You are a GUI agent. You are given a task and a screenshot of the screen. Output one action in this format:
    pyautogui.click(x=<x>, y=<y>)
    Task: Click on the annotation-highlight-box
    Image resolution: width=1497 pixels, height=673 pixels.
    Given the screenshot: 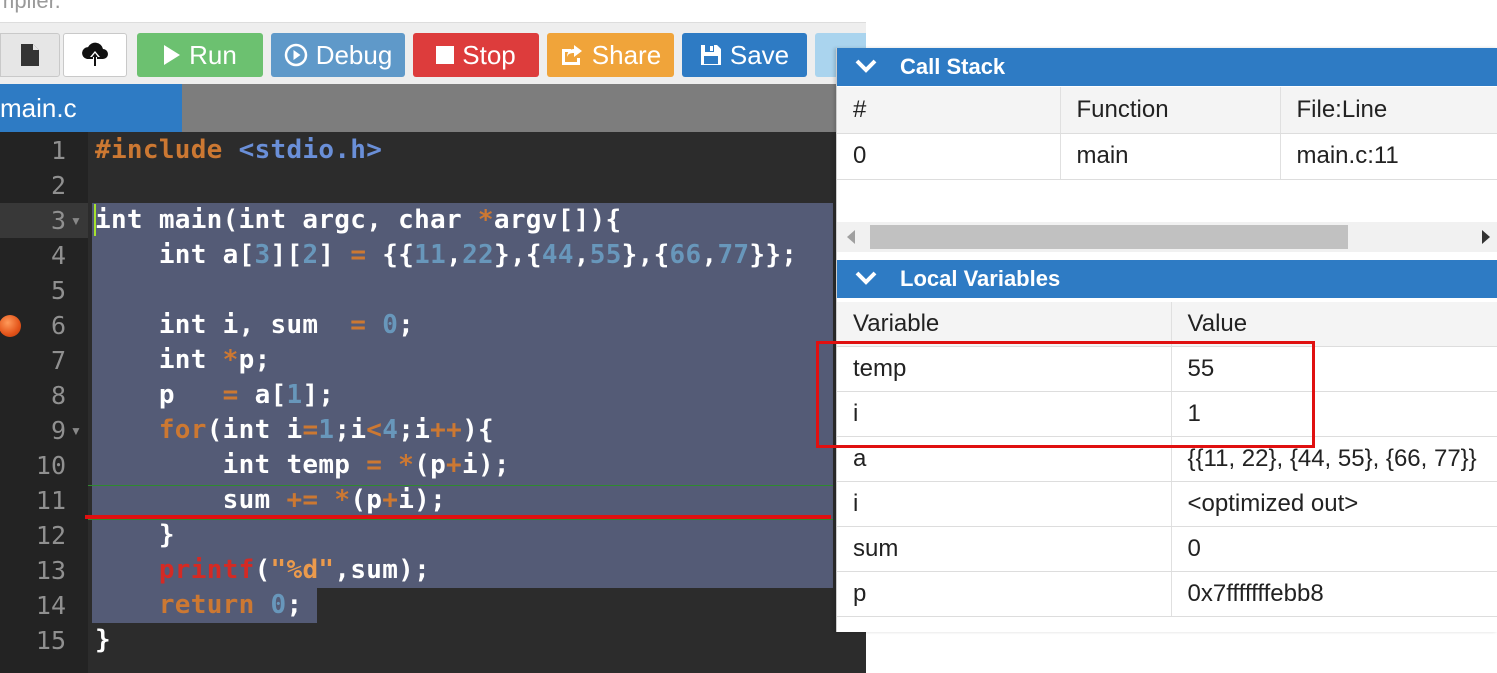 What is the action you would take?
    pyautogui.click(x=1065, y=394)
    